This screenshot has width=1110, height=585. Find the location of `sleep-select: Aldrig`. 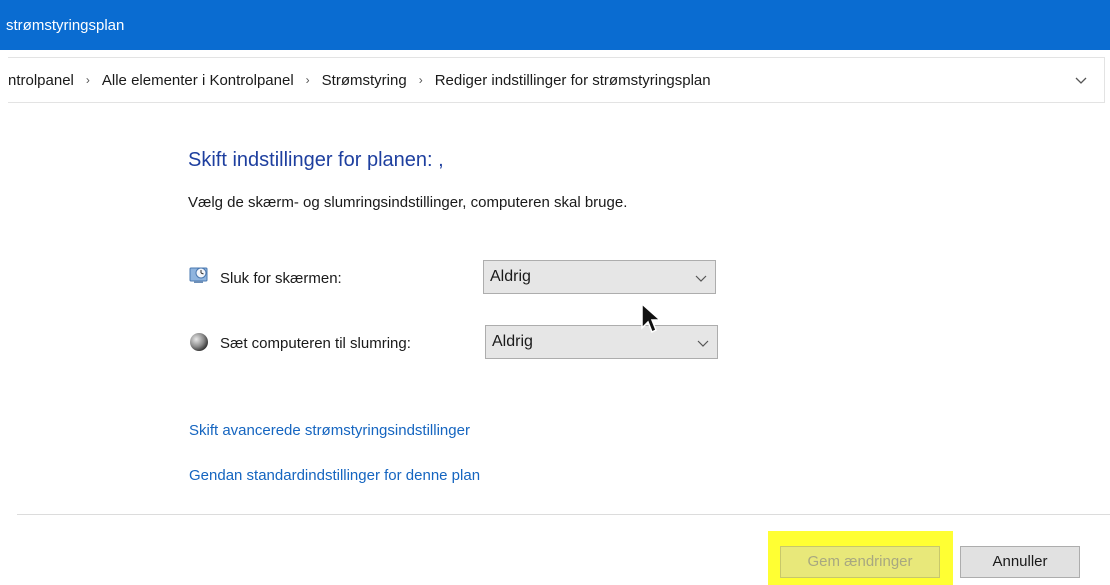

sleep-select: Aldrig is located at coordinates (601, 342).